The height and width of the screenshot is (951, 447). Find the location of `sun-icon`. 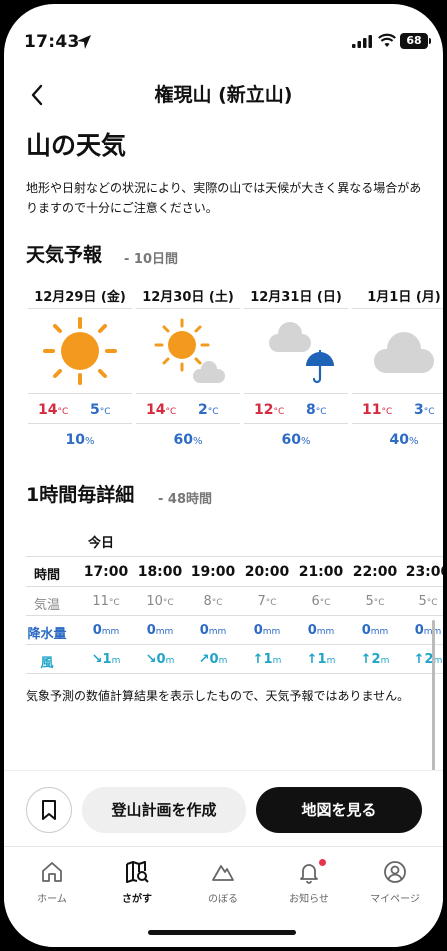

sun-icon is located at coordinates (80, 351).